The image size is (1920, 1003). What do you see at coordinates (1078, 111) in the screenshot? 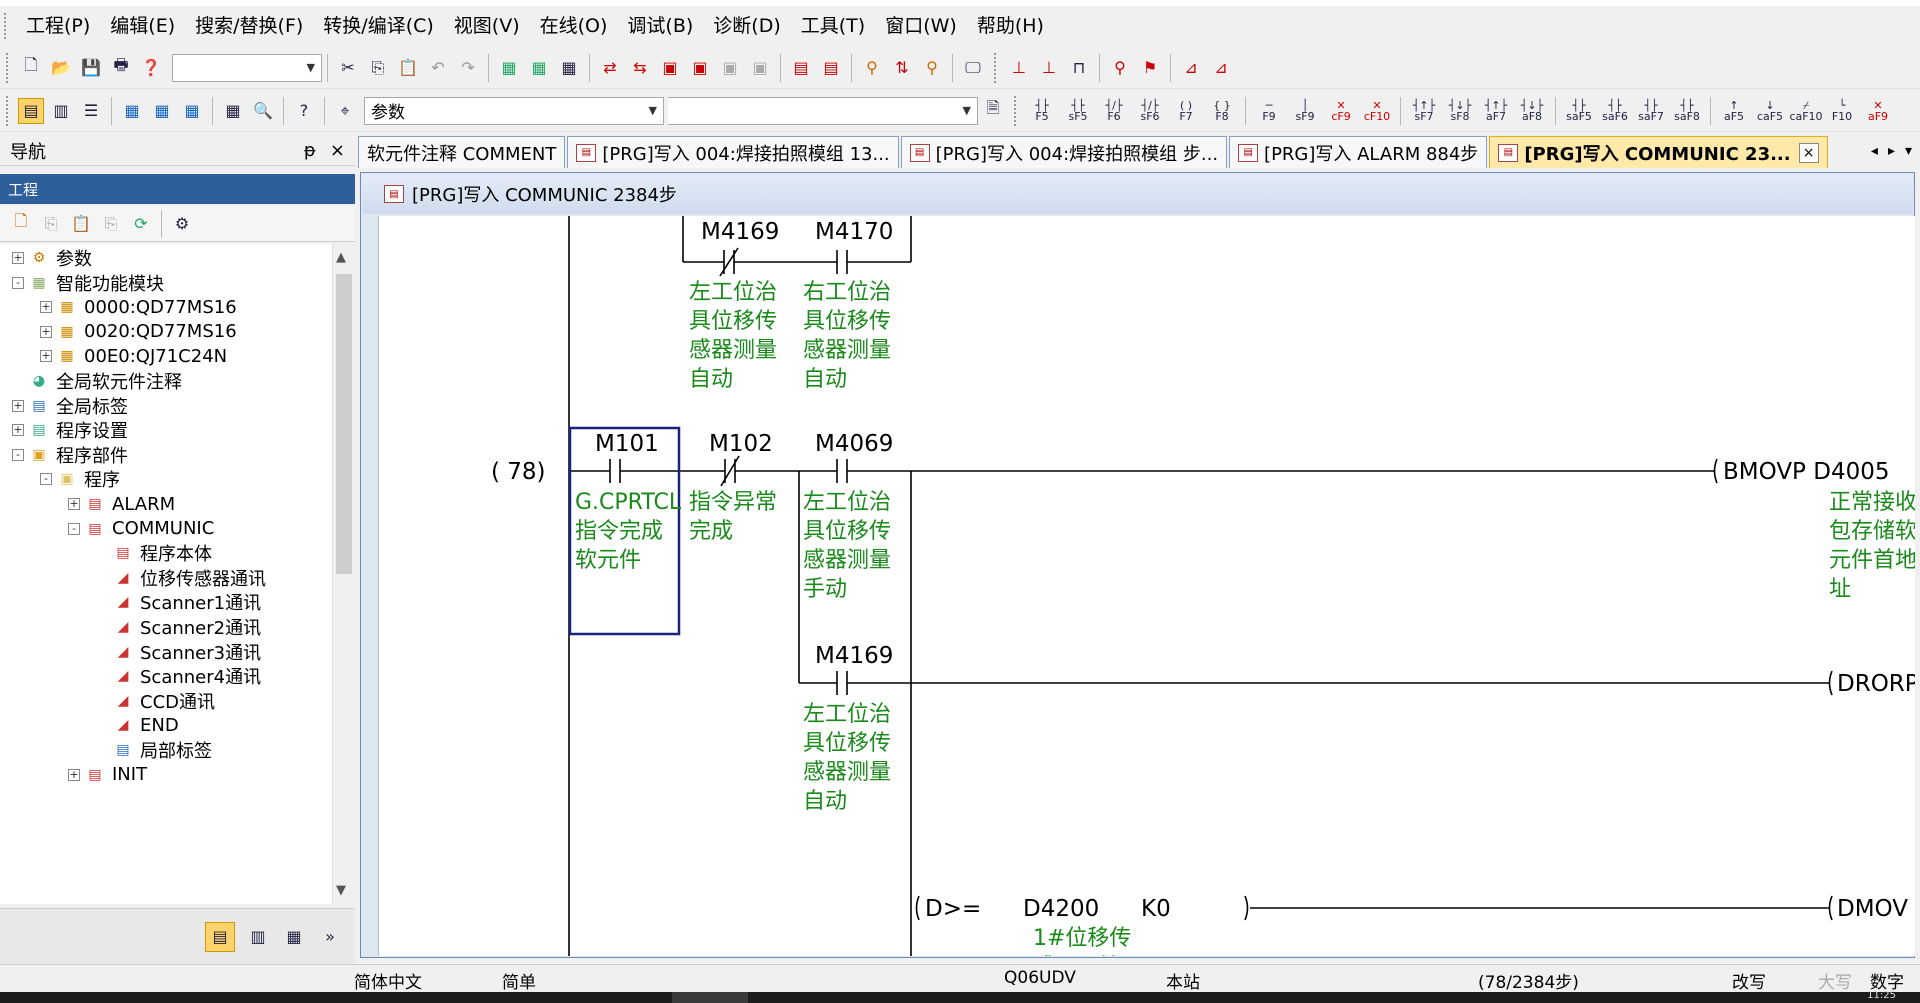
I see `contact-or-sf5-icon: ┤├ sF5` at bounding box center [1078, 111].